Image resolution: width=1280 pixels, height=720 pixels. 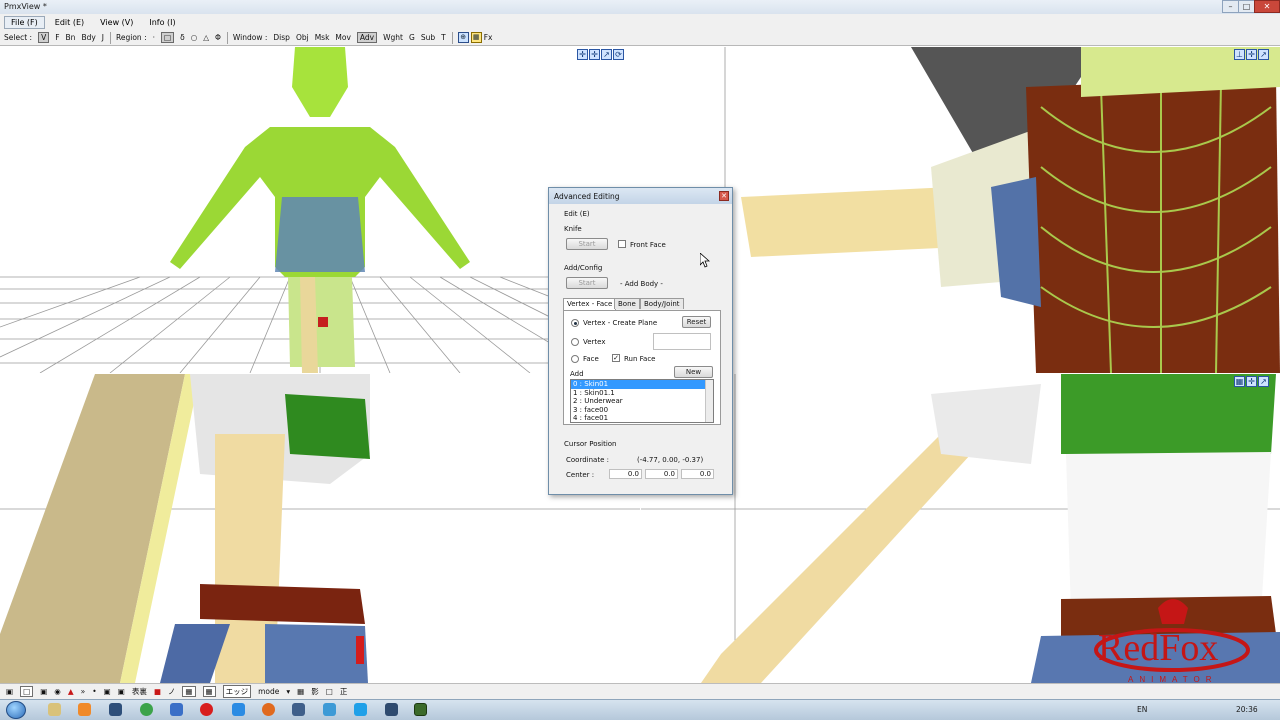 What do you see at coordinates (343, 37) in the screenshot?
I see `window-mov-button: Mov` at bounding box center [343, 37].